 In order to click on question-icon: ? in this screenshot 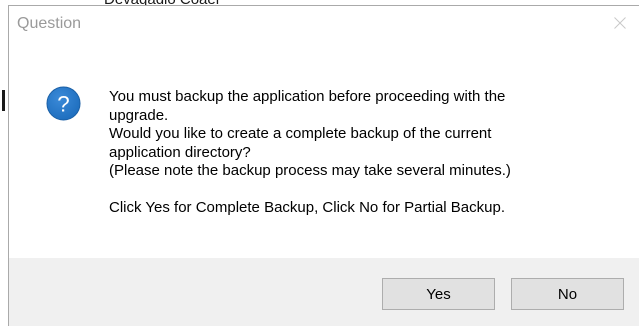, I will do `click(63, 103)`.